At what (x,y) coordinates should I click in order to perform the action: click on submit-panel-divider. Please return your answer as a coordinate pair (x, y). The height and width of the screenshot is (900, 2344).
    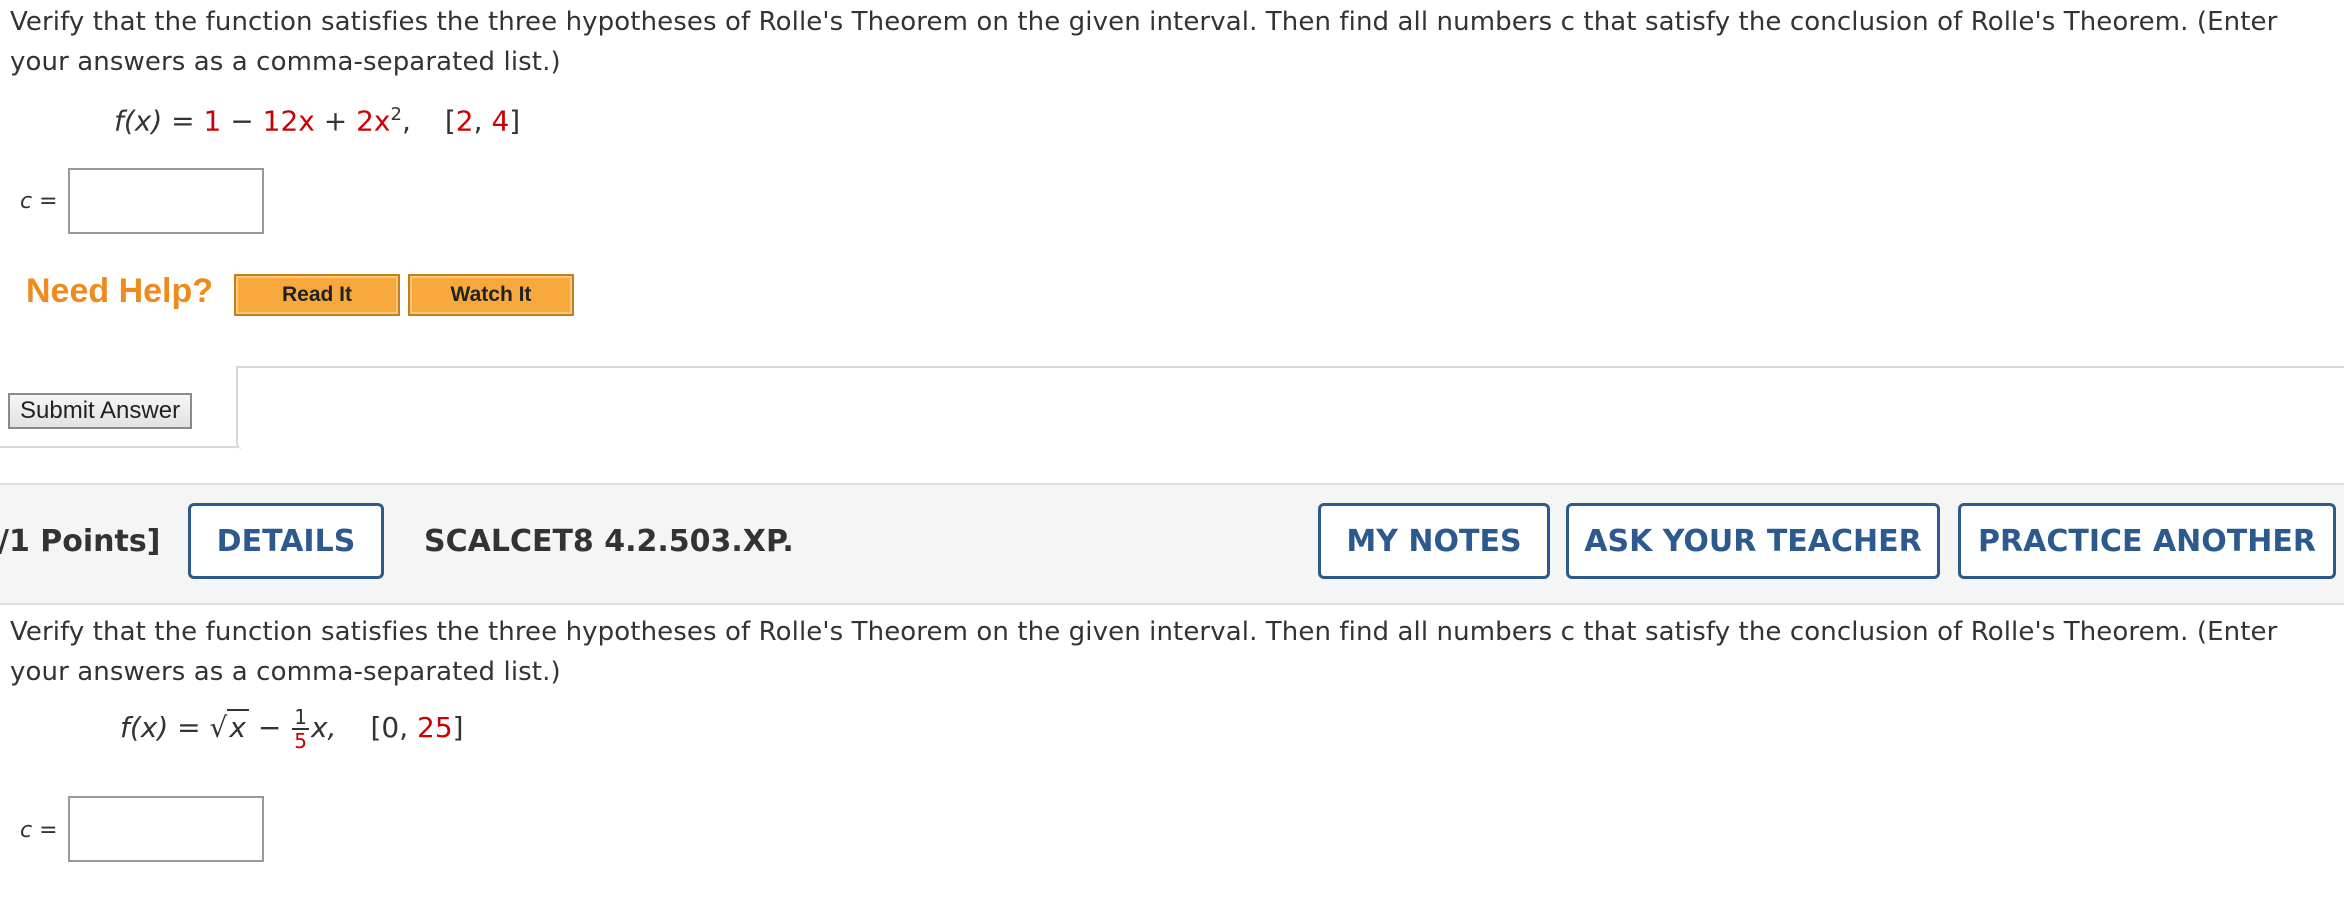
    Looking at the image, I should click on (119, 447).